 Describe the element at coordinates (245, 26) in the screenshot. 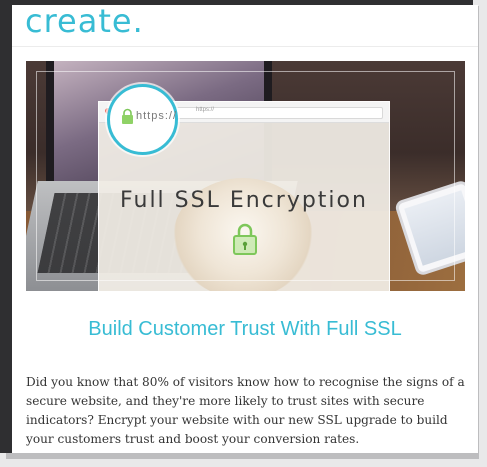

I see `header-bar: create.` at that location.